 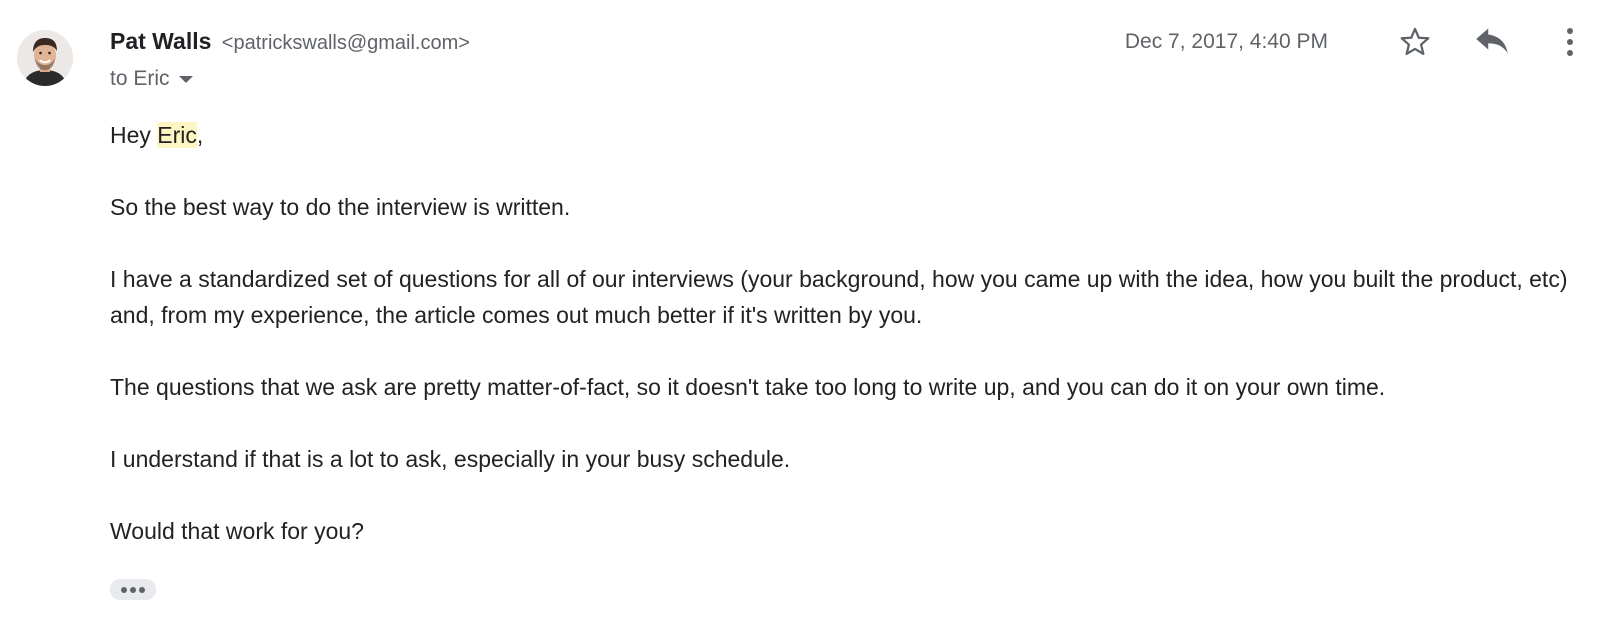 I want to click on paragraph: Would that work for you?, so click(x=237, y=531).